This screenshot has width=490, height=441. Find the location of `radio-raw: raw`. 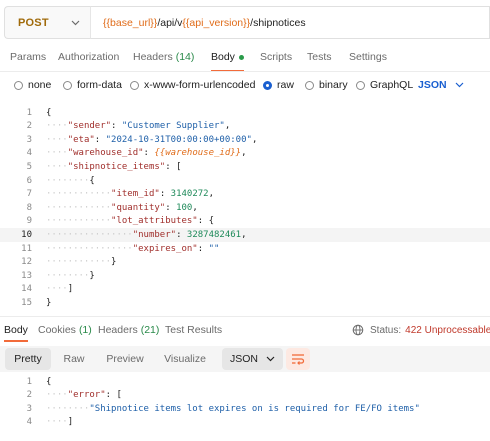

radio-raw: raw is located at coordinates (278, 85).